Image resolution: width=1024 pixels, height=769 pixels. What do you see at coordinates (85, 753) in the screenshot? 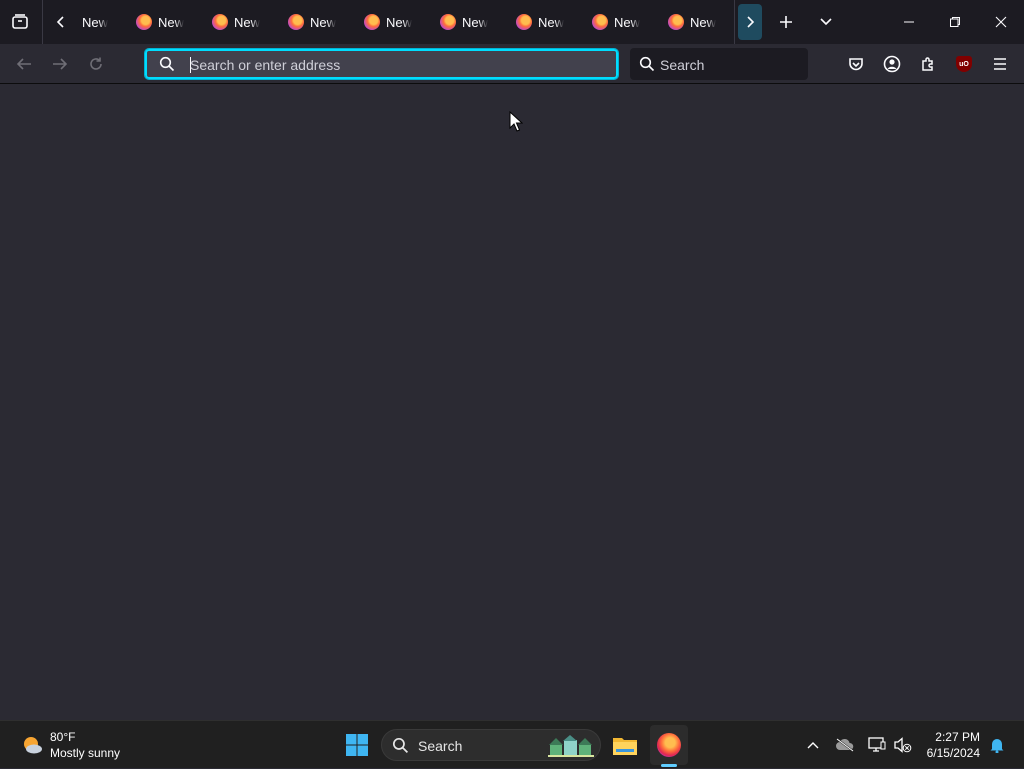
I see `weather-condition: Mostly sunny` at bounding box center [85, 753].